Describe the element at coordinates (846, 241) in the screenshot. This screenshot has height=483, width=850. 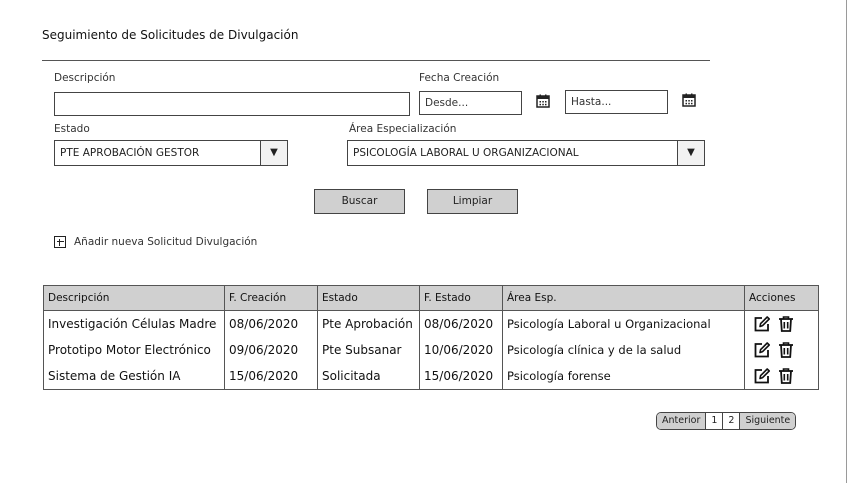
I see `right-border` at that location.